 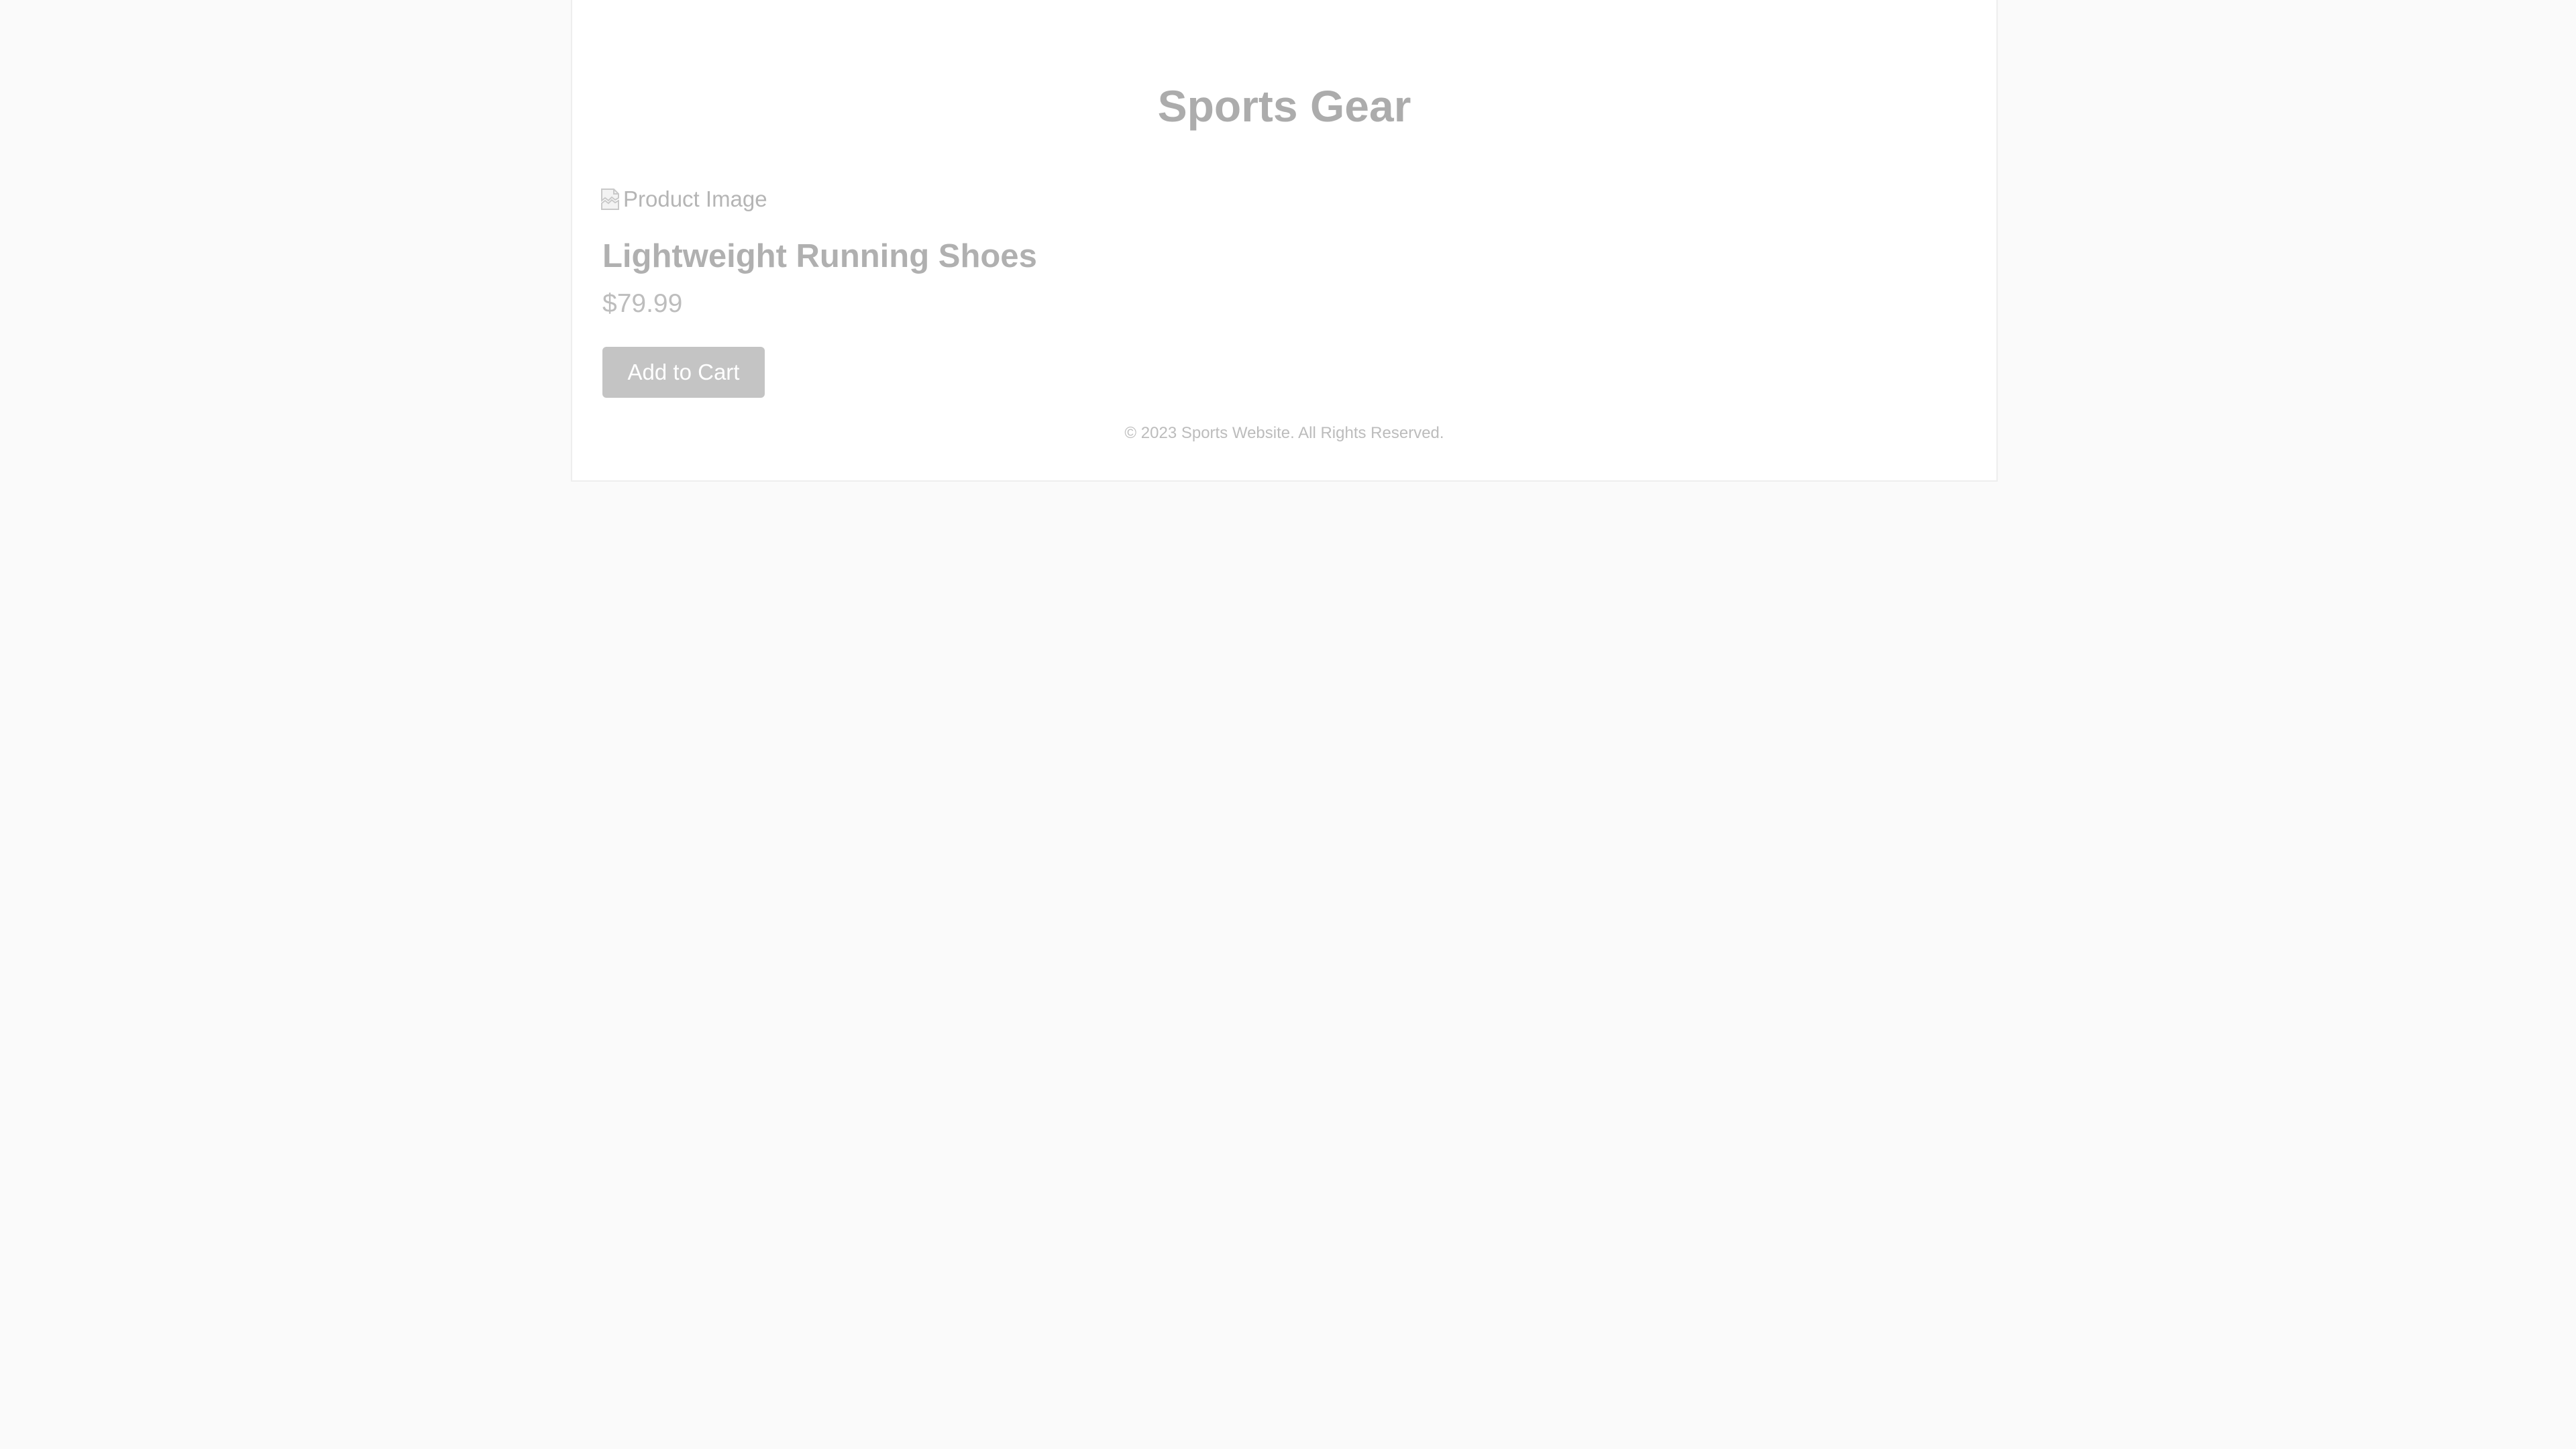 I want to click on add-to-cart-button: Add to Cart, so click(x=683, y=372).